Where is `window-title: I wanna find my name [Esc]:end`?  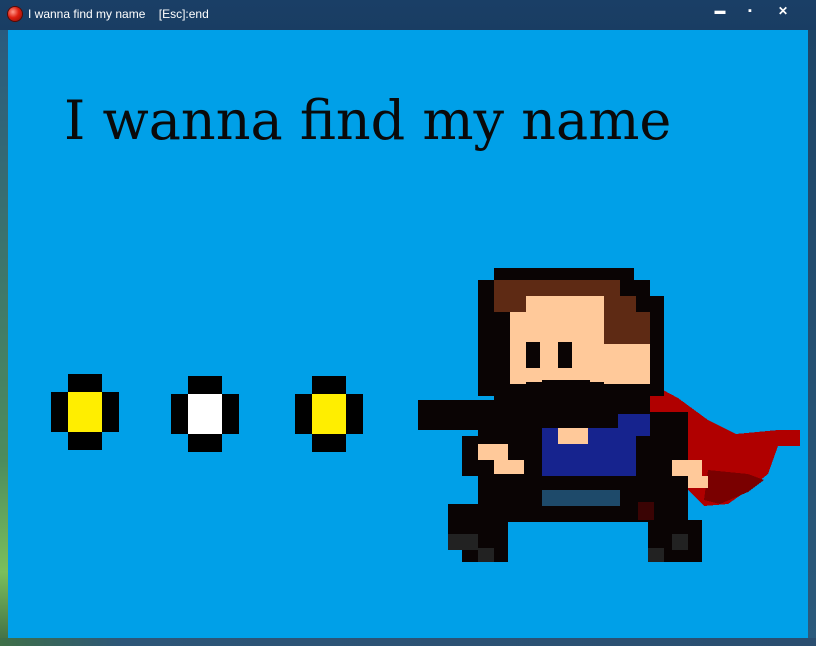 window-title: I wanna find my name [Esc]:end is located at coordinates (118, 14).